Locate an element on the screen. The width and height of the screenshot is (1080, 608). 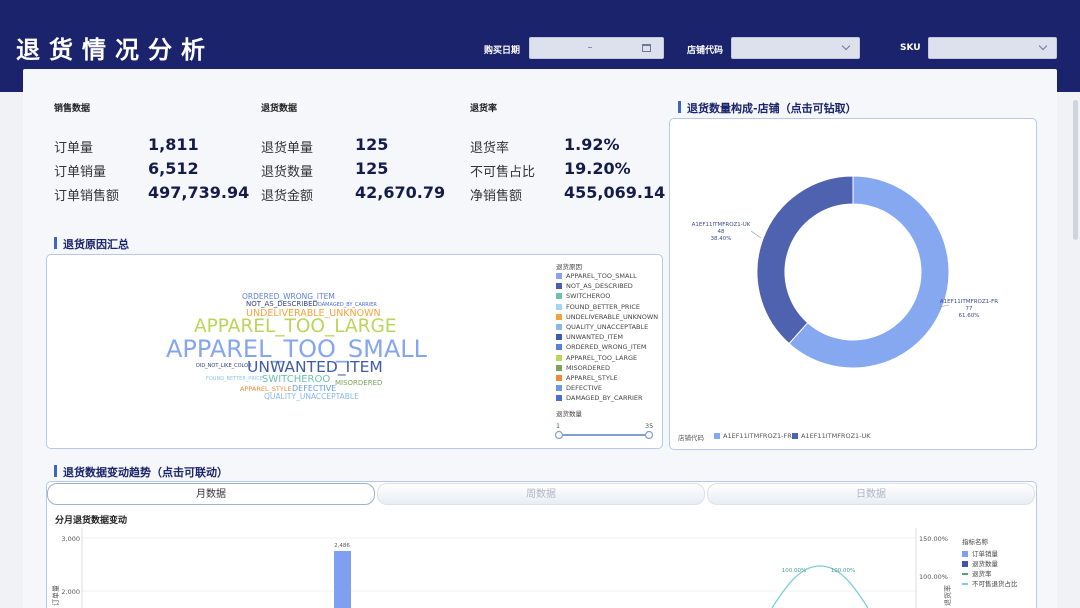
trend-legend-title: 指标名称 is located at coordinates (975, 542).